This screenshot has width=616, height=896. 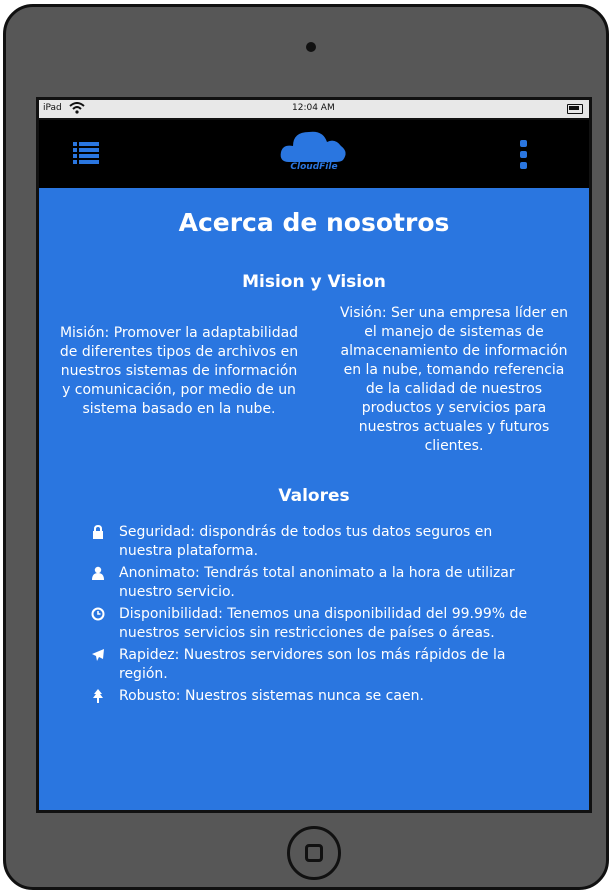 What do you see at coordinates (98, 532) in the screenshot?
I see `lock-icon` at bounding box center [98, 532].